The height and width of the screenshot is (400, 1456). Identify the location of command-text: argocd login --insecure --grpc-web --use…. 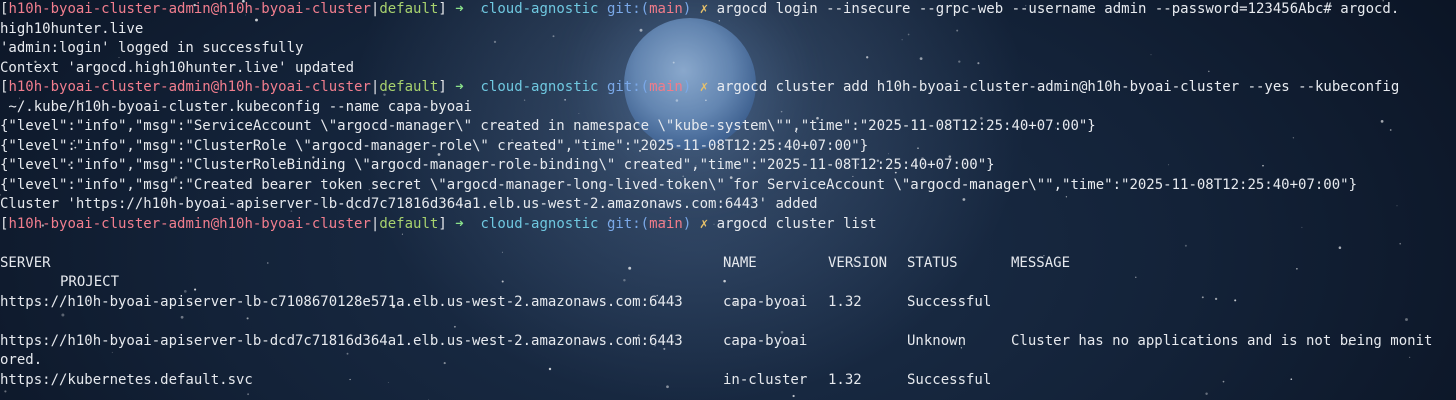
(1058, 9).